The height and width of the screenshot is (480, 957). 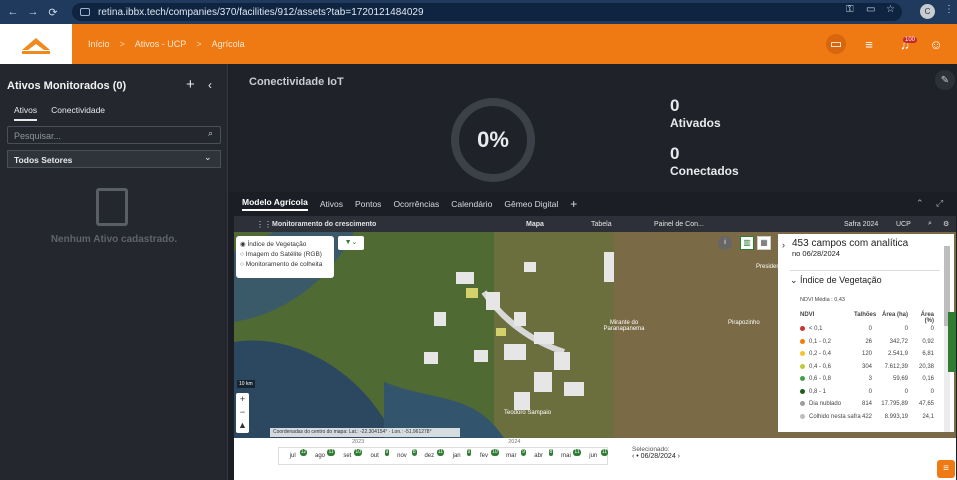 What do you see at coordinates (867, 329) in the screenshot?
I see `ndvi-row: < 0,1 0 0 0` at bounding box center [867, 329].